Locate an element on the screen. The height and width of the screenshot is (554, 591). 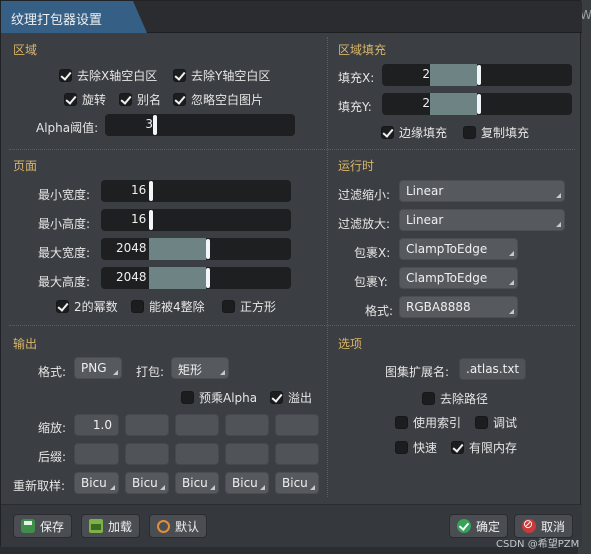
alpha-threshold-label: Alpha阈值: is located at coordinates (67, 128).